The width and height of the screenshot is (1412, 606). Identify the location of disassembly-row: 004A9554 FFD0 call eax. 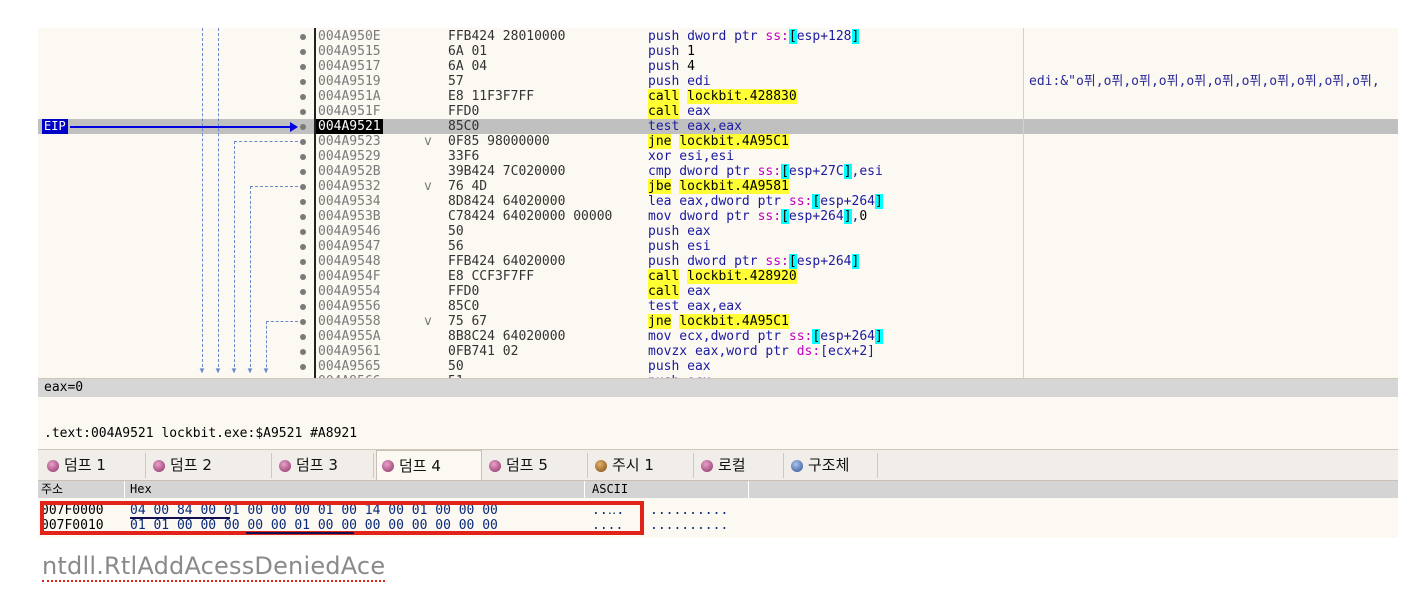
(718, 291).